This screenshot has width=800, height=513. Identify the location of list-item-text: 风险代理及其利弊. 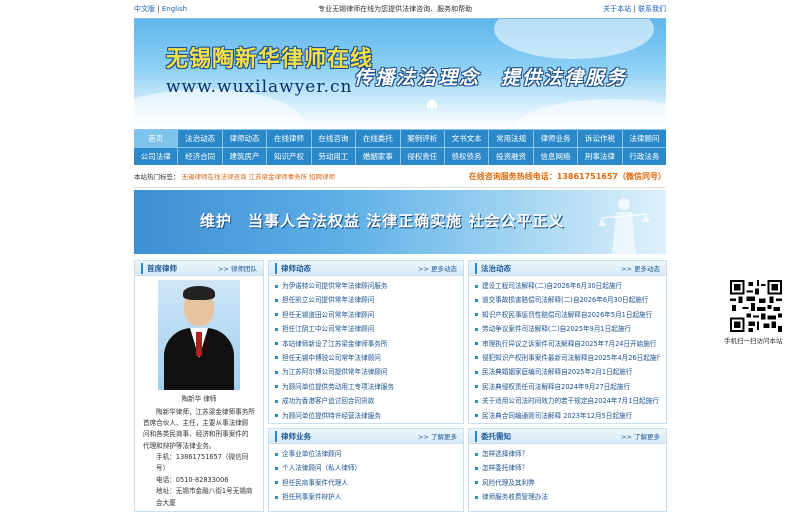
(508, 483).